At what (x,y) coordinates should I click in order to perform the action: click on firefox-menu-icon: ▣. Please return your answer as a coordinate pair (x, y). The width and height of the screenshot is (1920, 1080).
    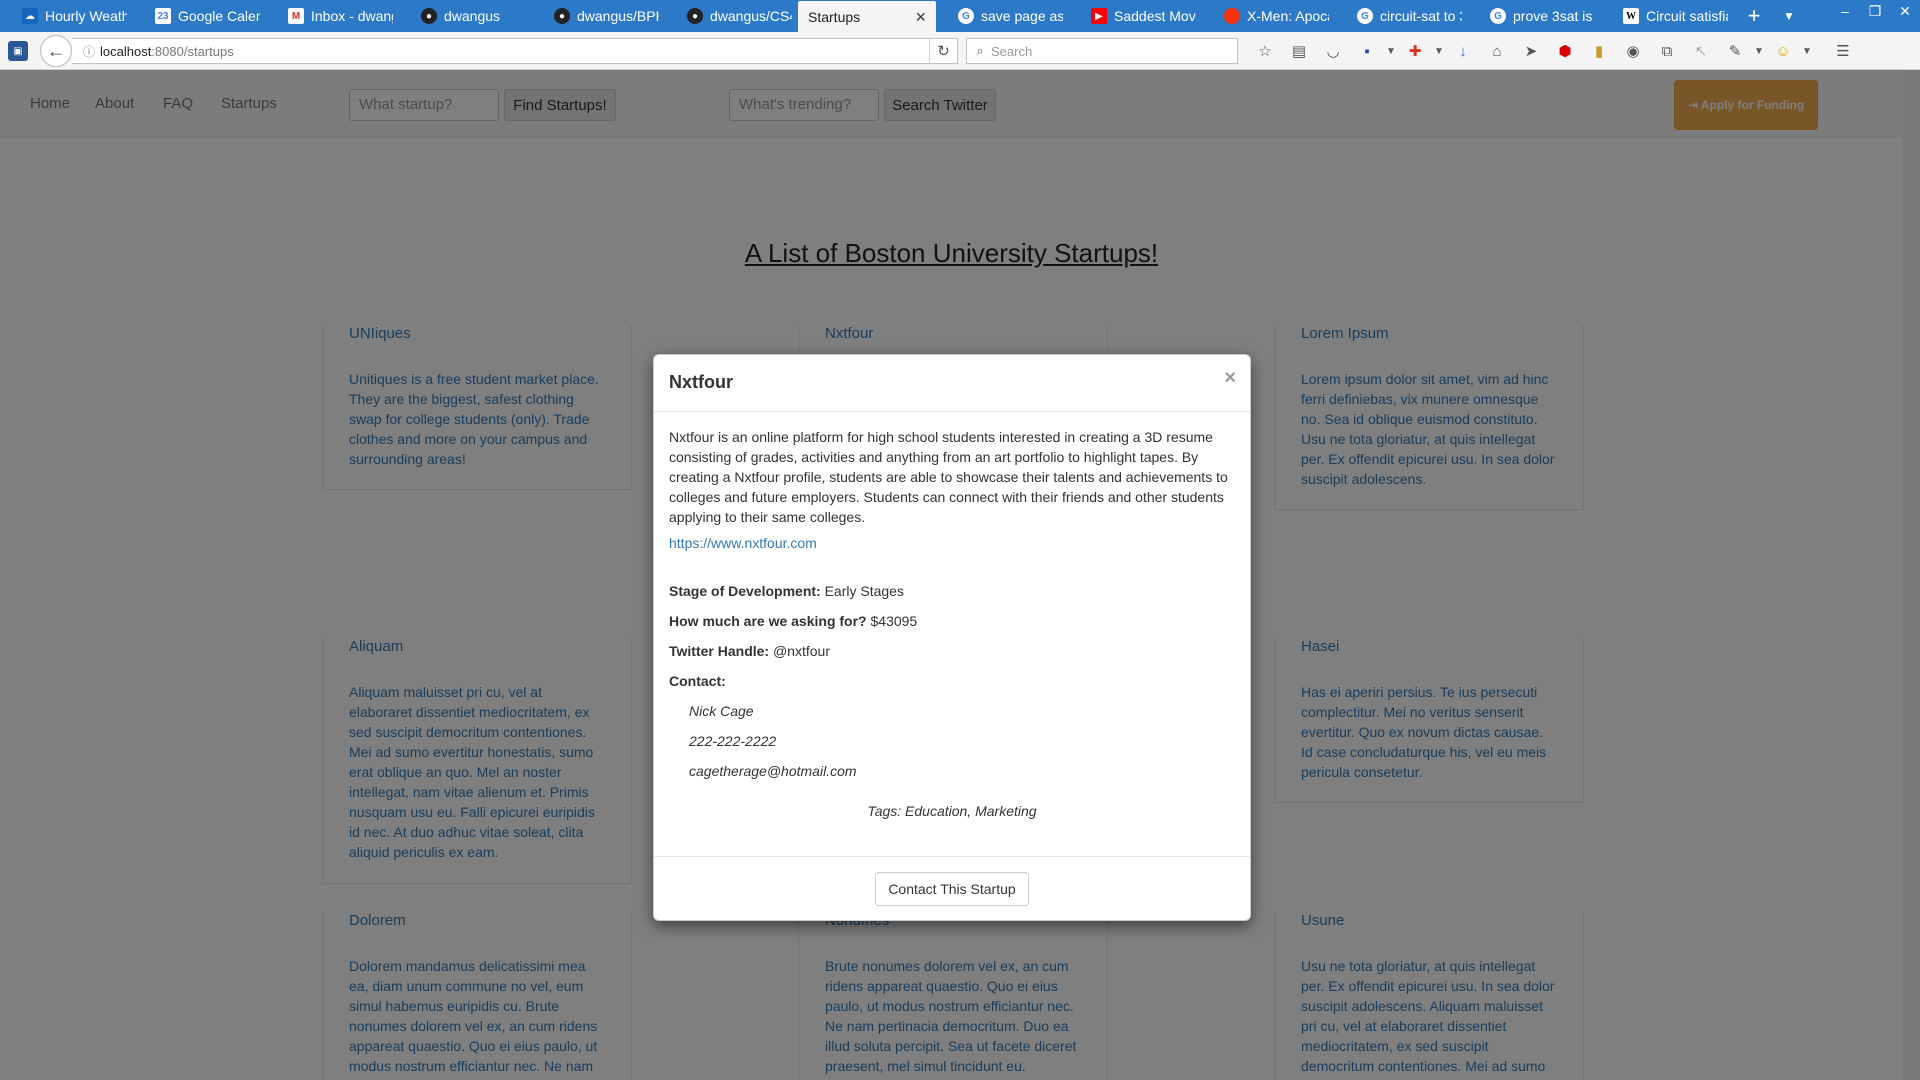
    Looking at the image, I should click on (18, 51).